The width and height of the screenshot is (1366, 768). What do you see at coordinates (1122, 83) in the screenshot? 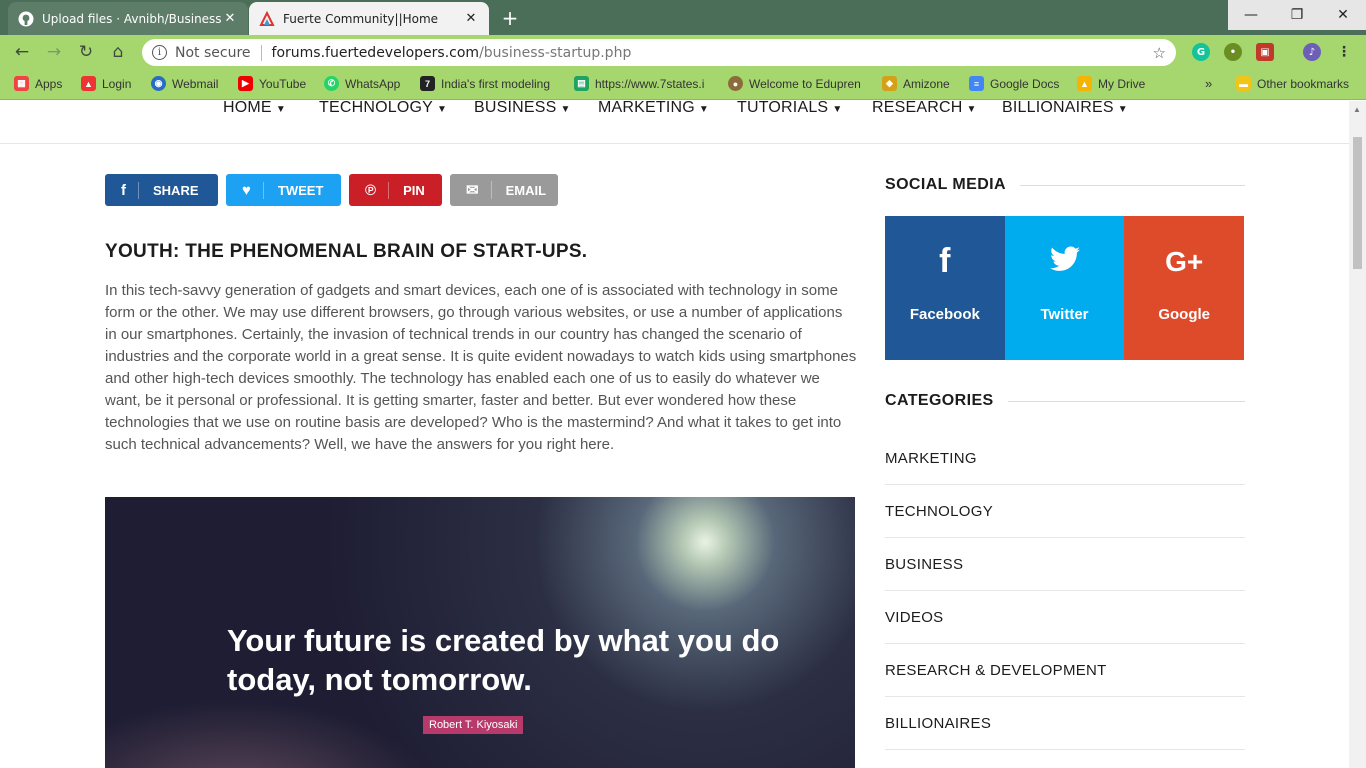
I see `bookmark-label: My Drive` at bounding box center [1122, 83].